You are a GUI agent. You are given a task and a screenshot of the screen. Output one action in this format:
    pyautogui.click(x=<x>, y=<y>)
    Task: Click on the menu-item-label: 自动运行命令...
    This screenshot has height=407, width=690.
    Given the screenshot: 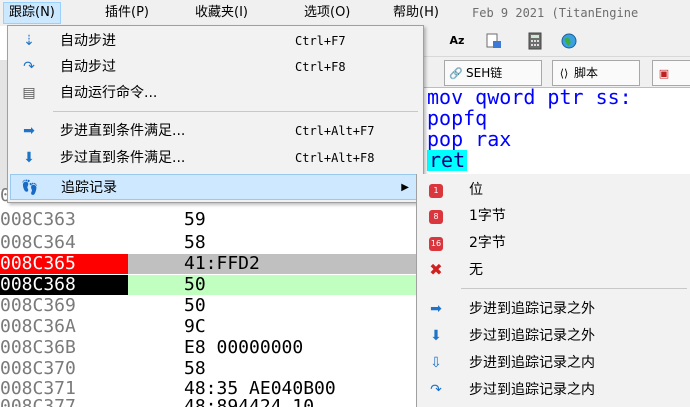 What is the action you would take?
    pyautogui.click(x=109, y=93)
    